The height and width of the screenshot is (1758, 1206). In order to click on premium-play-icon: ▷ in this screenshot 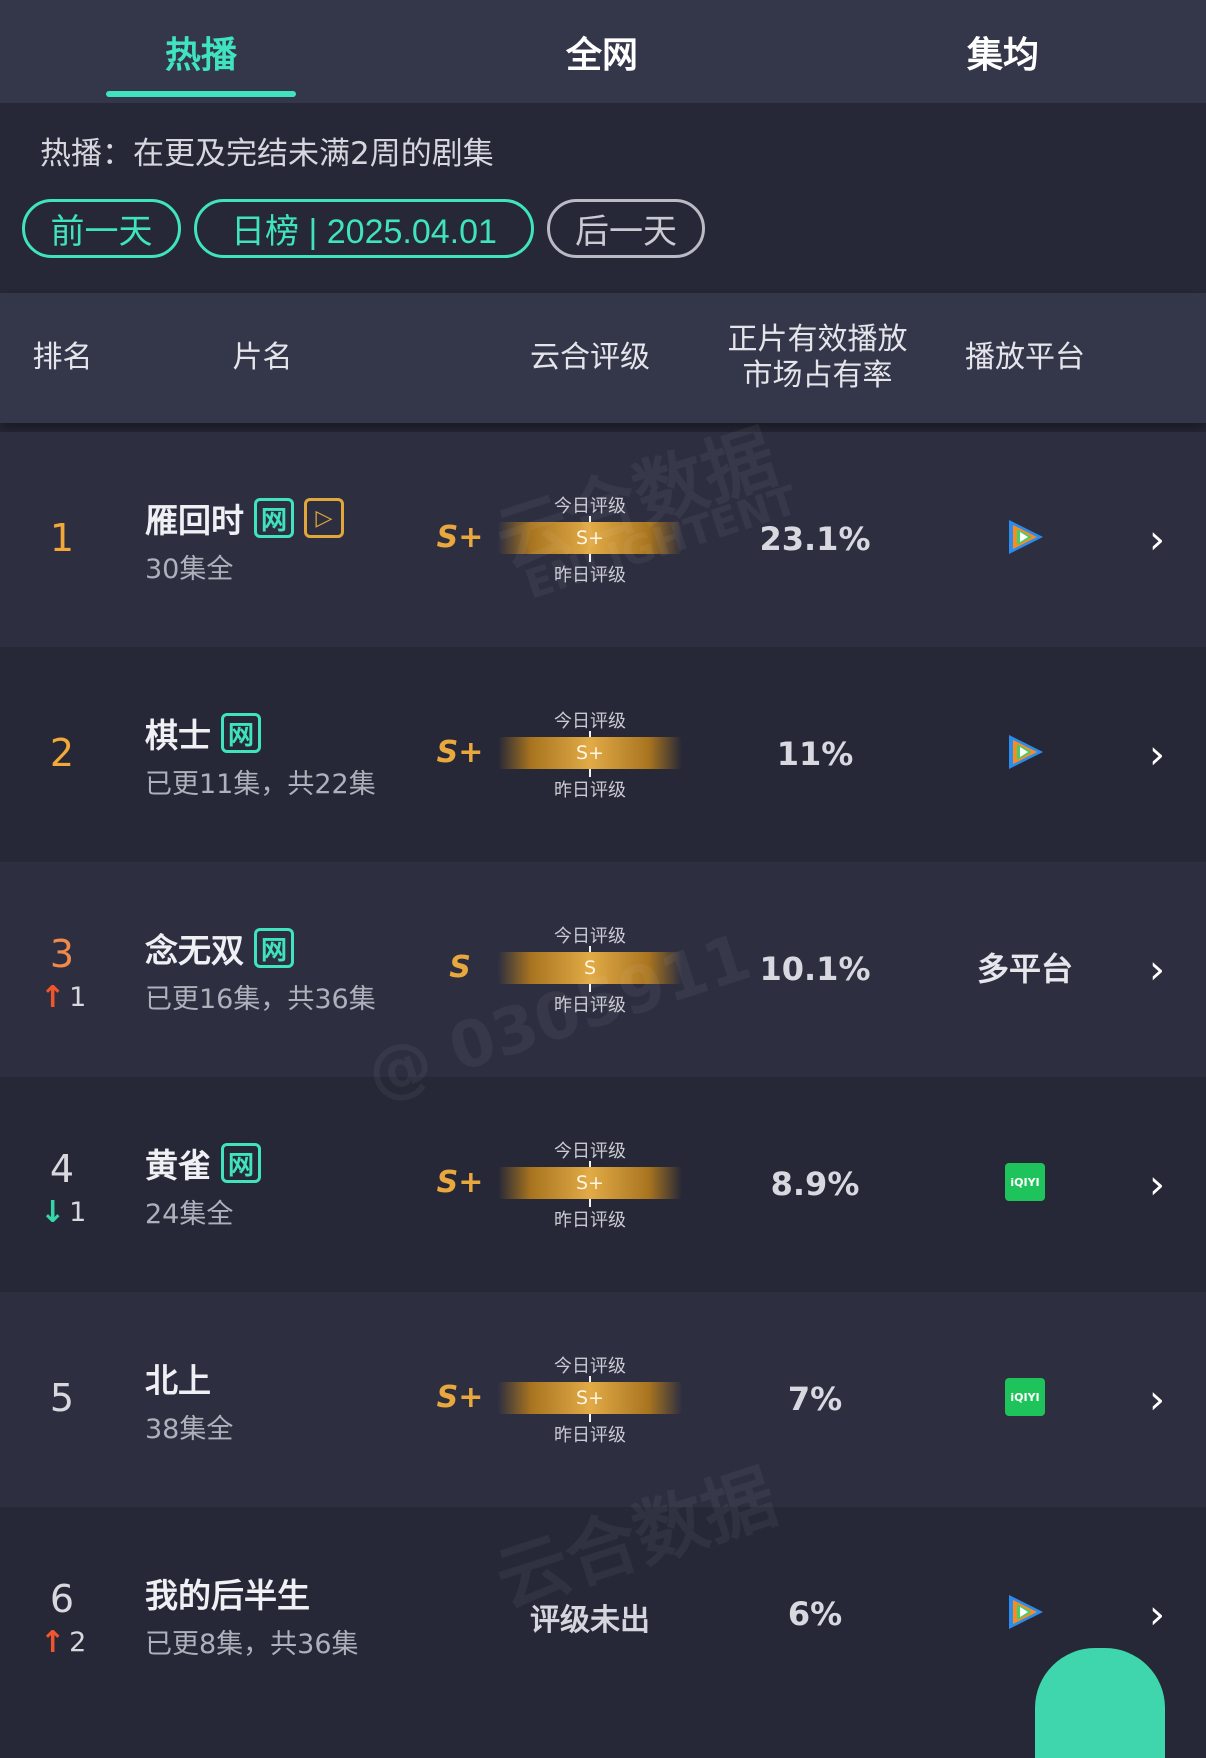, I will do `click(324, 518)`.